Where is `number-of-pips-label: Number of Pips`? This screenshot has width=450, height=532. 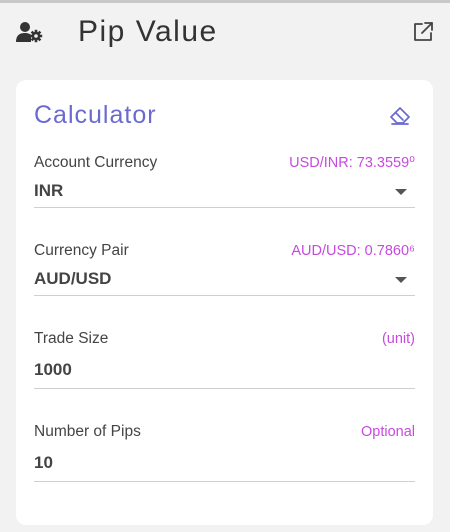 number-of-pips-label: Number of Pips is located at coordinates (87, 431).